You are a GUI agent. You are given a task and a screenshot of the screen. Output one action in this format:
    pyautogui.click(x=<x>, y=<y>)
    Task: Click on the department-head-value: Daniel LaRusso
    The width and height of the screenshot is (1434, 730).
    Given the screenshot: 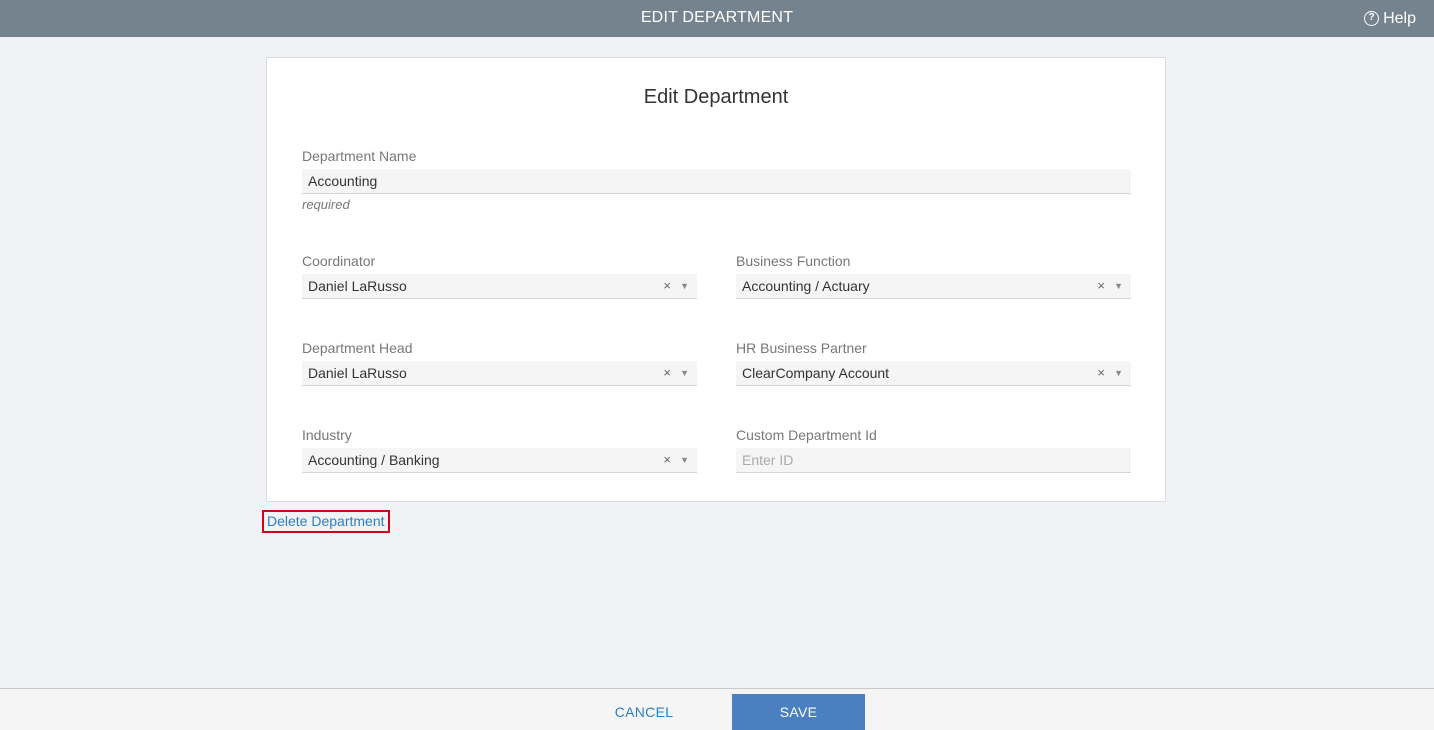 What is the action you would take?
    pyautogui.click(x=357, y=373)
    